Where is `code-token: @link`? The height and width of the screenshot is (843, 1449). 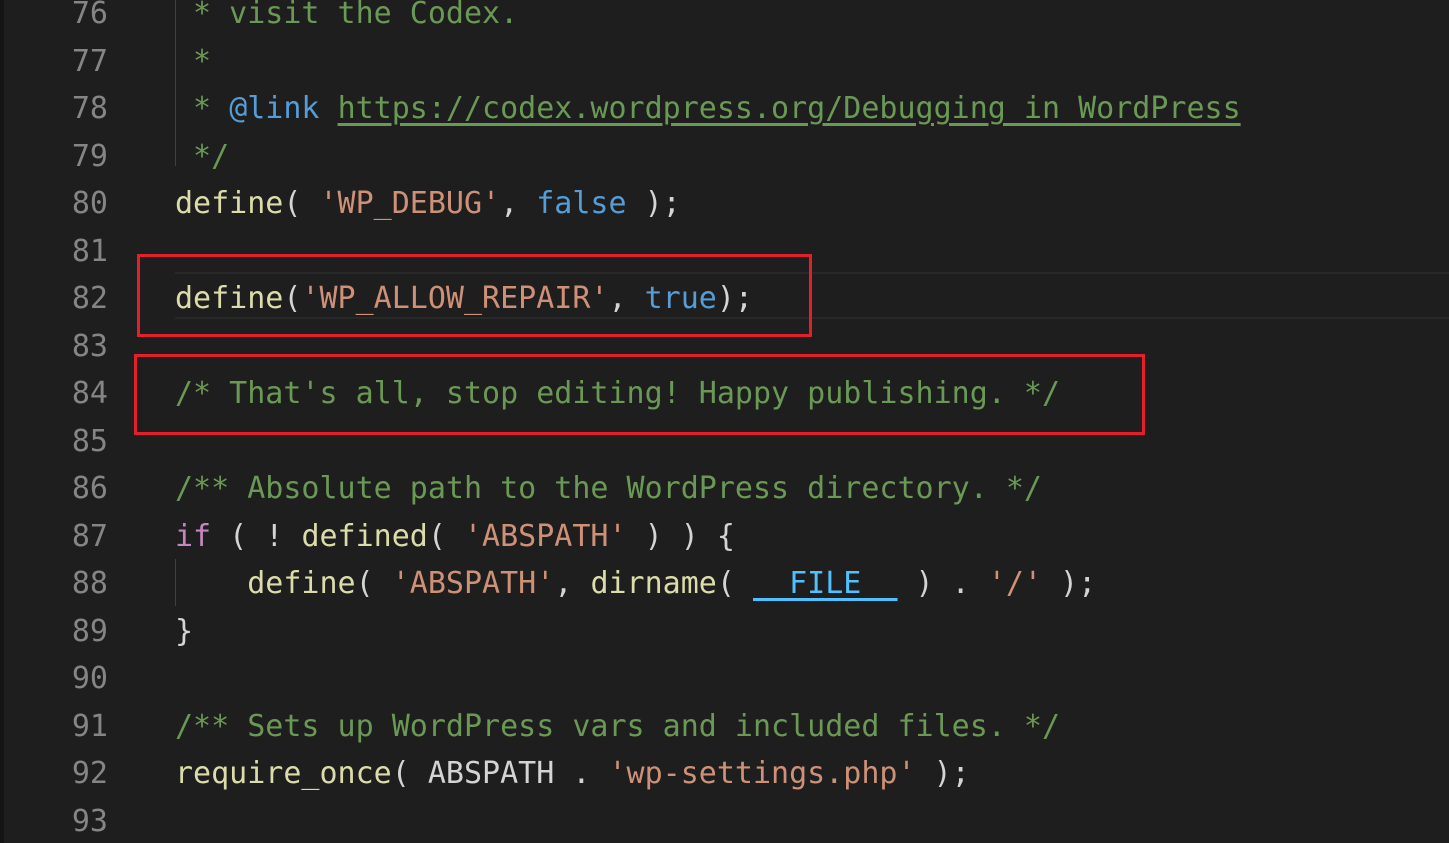 code-token: @link is located at coordinates (274, 108).